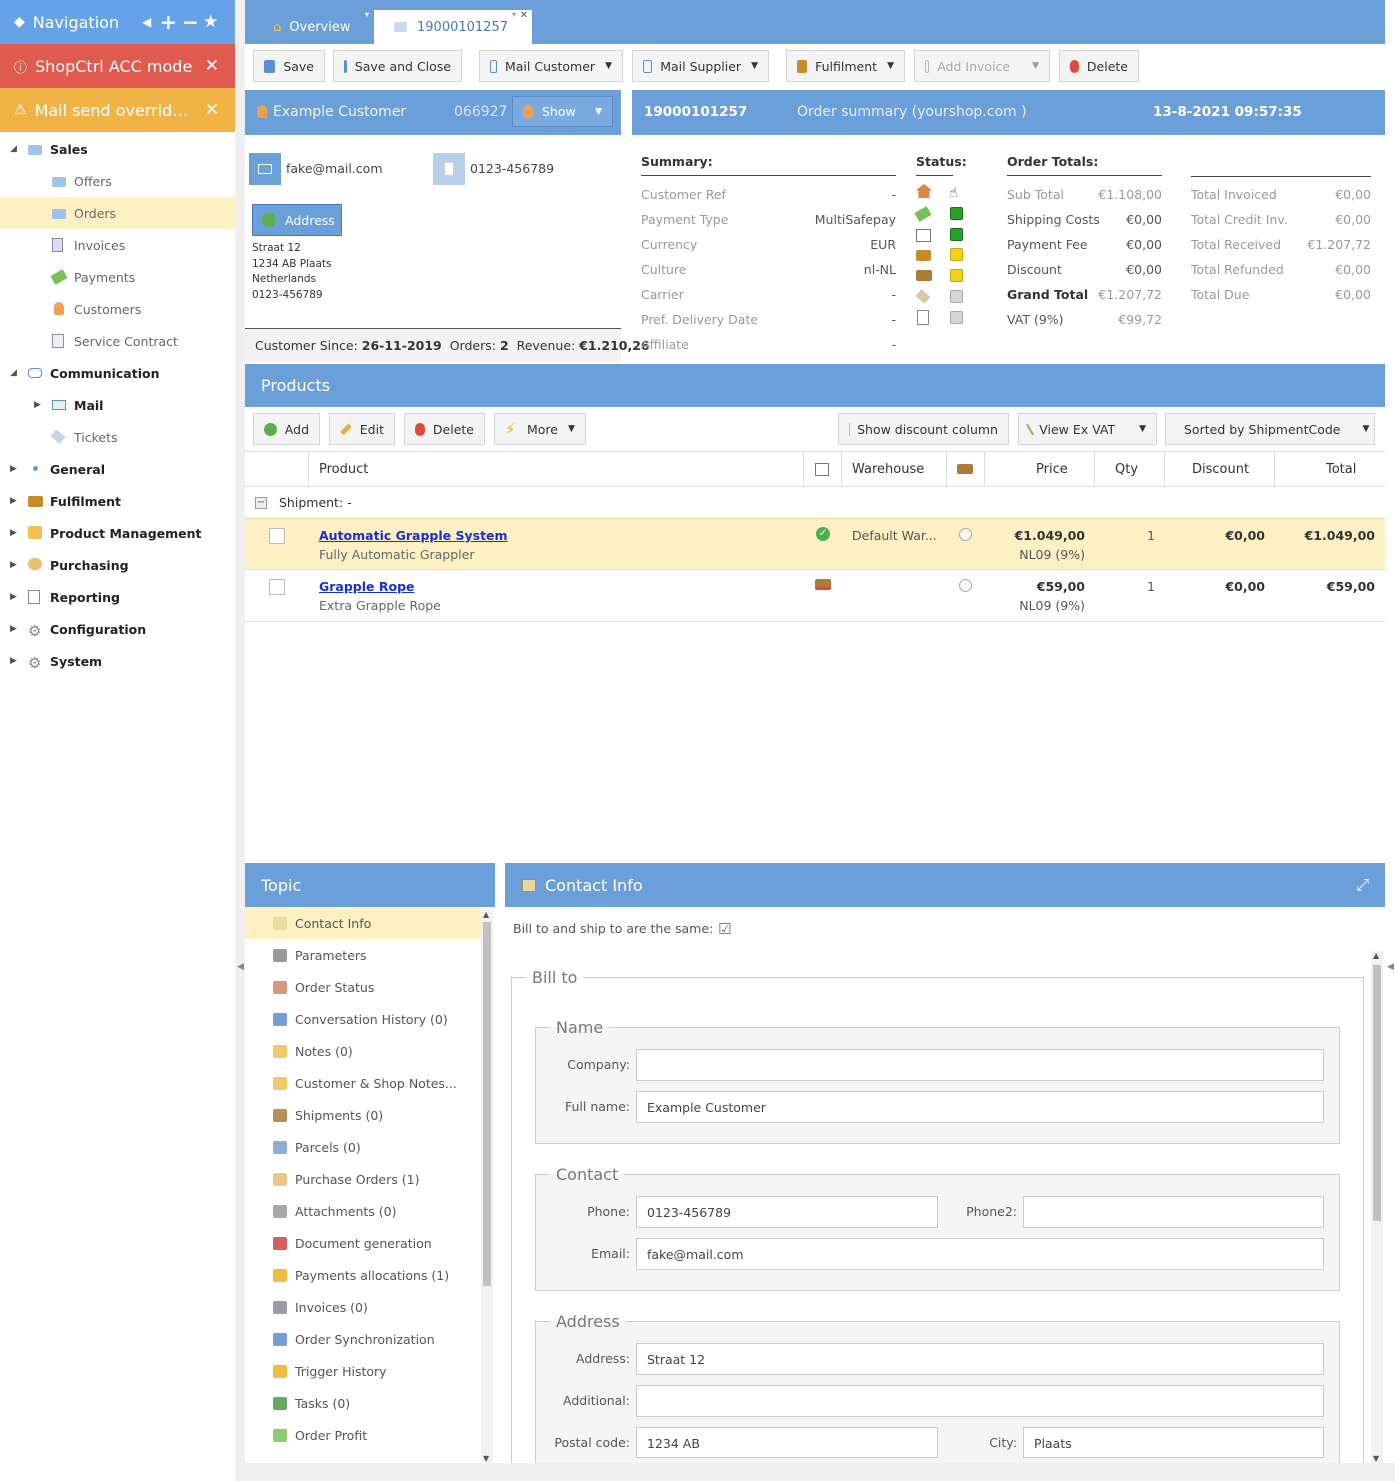 Image resolution: width=1395 pixels, height=1481 pixels. What do you see at coordinates (980, 1254) in the screenshot?
I see `email-input: fake@mail.com` at bounding box center [980, 1254].